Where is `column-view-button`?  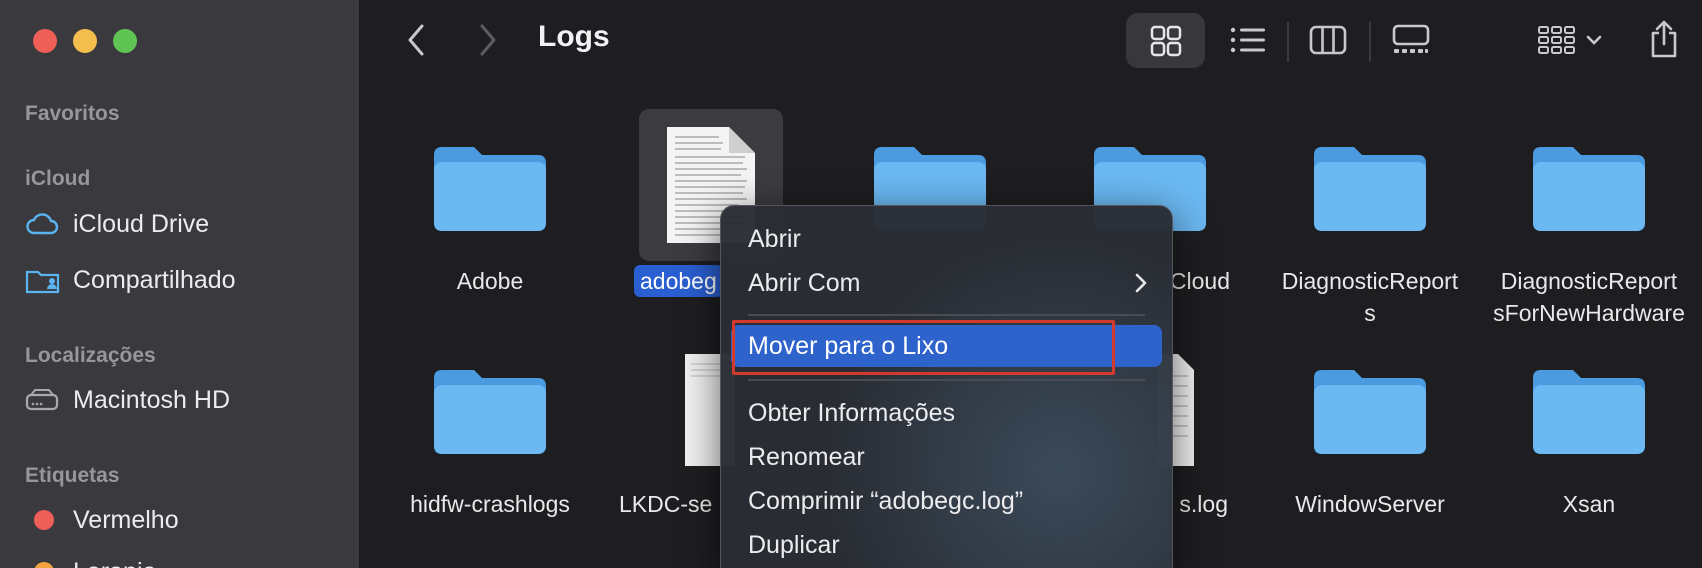 column-view-button is located at coordinates (1328, 40).